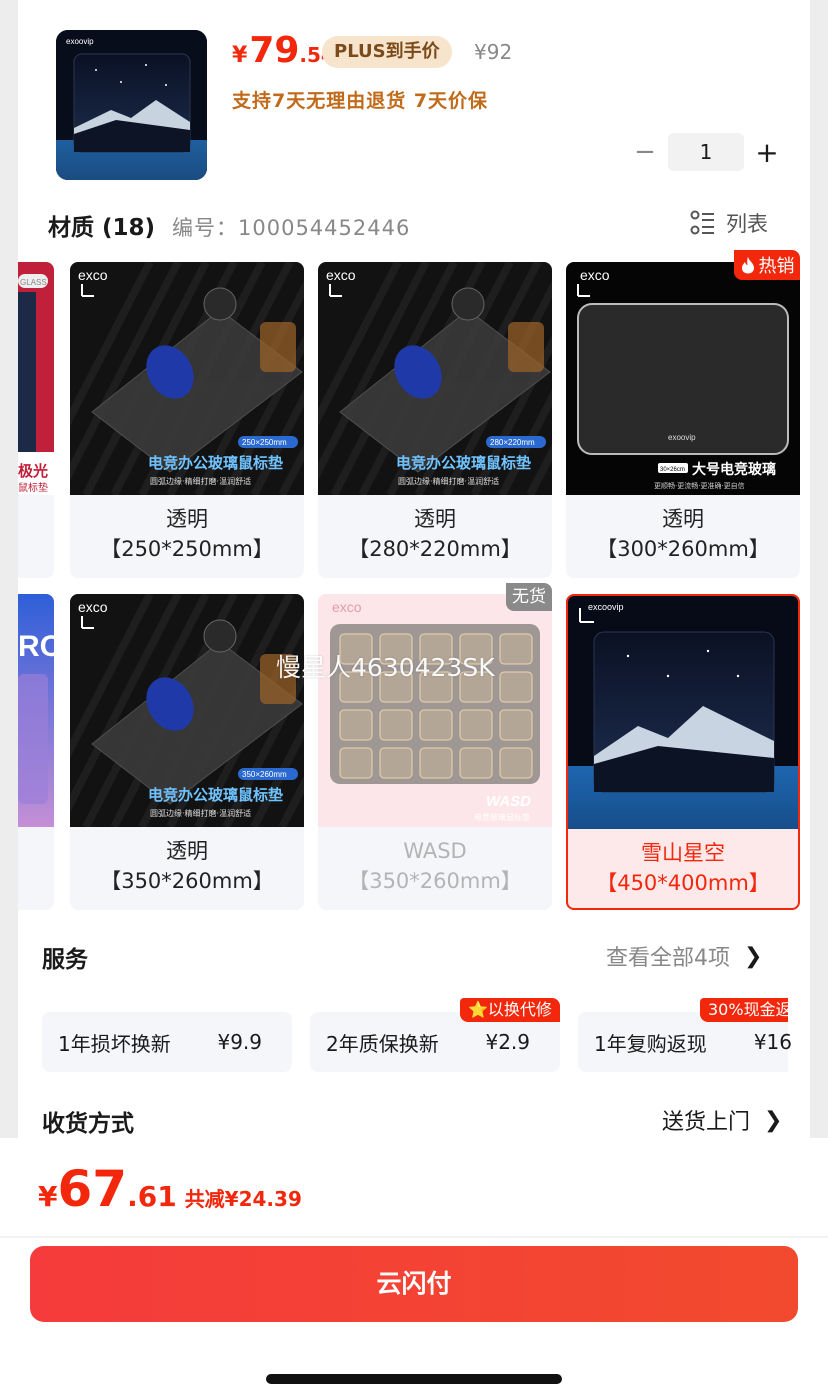 The image size is (828, 1398). What do you see at coordinates (683, 712) in the screenshot?
I see `option-image: excoovip` at bounding box center [683, 712].